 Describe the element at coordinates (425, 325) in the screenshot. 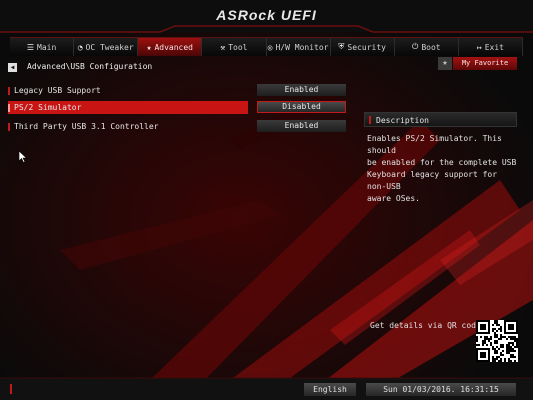

I see `qr-label: Get details via QR code` at that location.